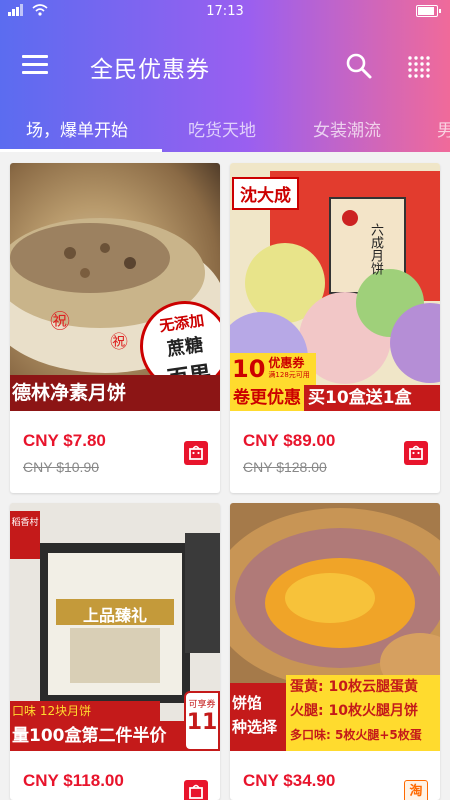  Describe the element at coordinates (289, 780) in the screenshot. I see `product-price: CNY $34.90` at that location.